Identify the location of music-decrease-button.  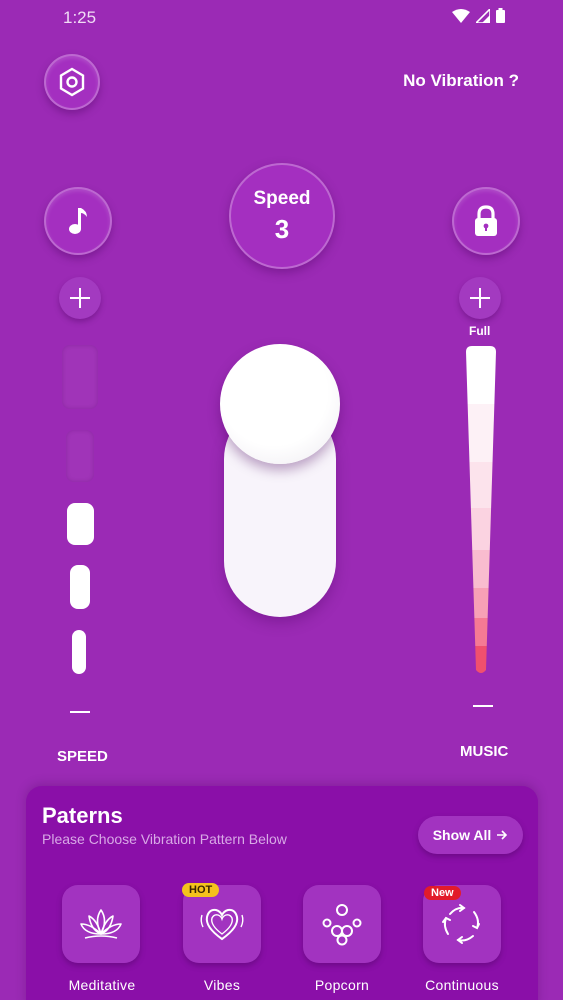
(483, 706).